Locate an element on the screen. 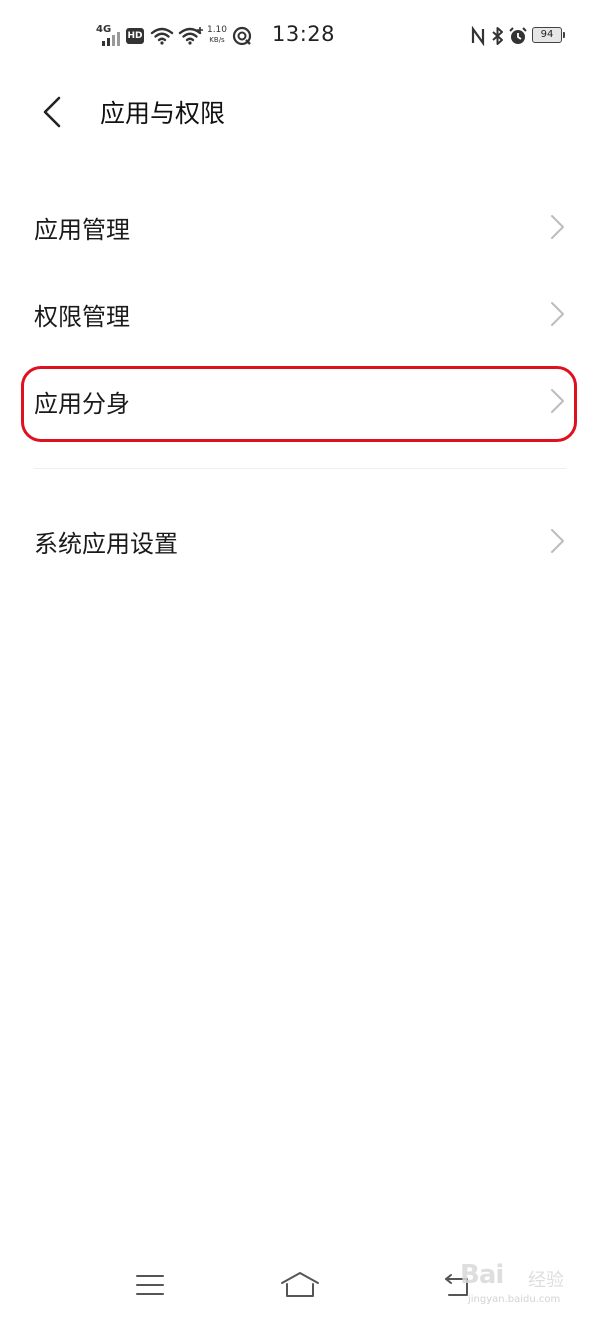 This screenshot has height=1320, width=600. battery-level: 94 is located at coordinates (547, 34).